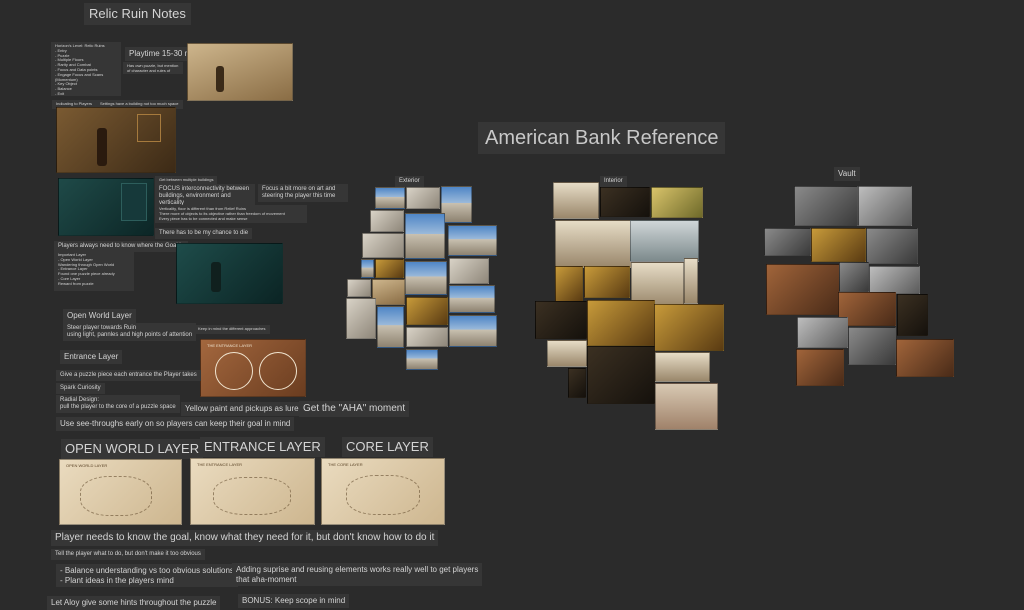  What do you see at coordinates (387, 447) in the screenshot?
I see `core-layer-heading: CORE LAYER` at bounding box center [387, 447].